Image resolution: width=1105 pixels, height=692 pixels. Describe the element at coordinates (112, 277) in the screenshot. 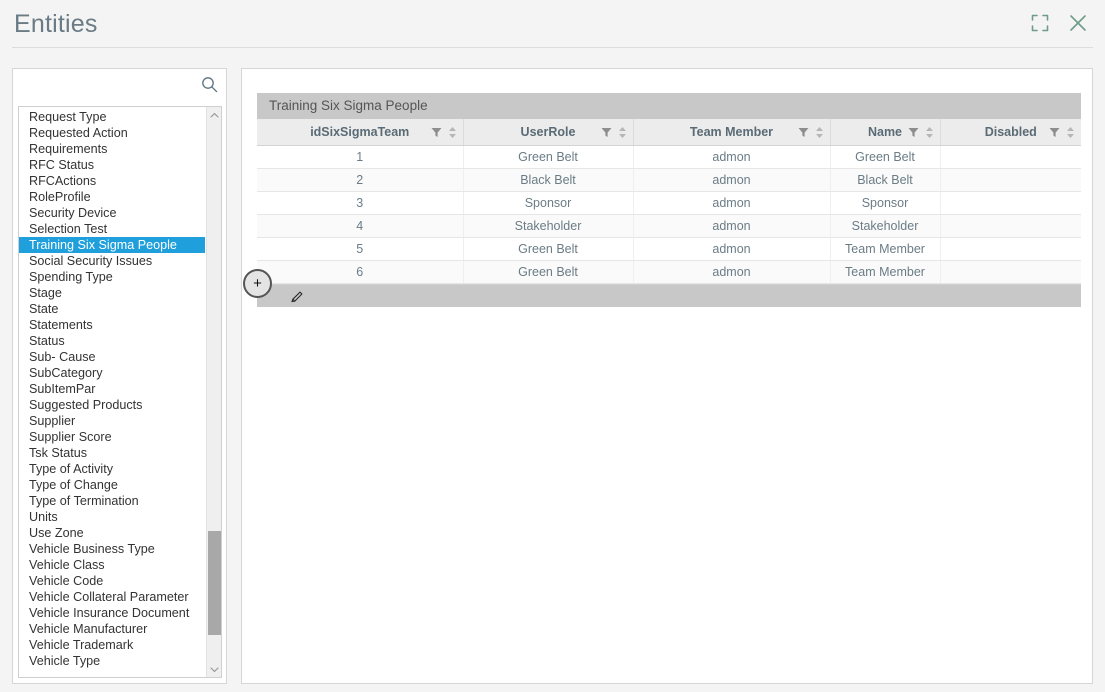

I see `sidebar-item: Spending Type` at that location.